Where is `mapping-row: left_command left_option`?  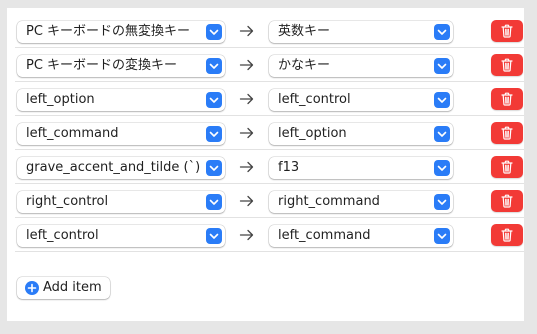
mapping-row: left_command left_option is located at coordinates (269, 133).